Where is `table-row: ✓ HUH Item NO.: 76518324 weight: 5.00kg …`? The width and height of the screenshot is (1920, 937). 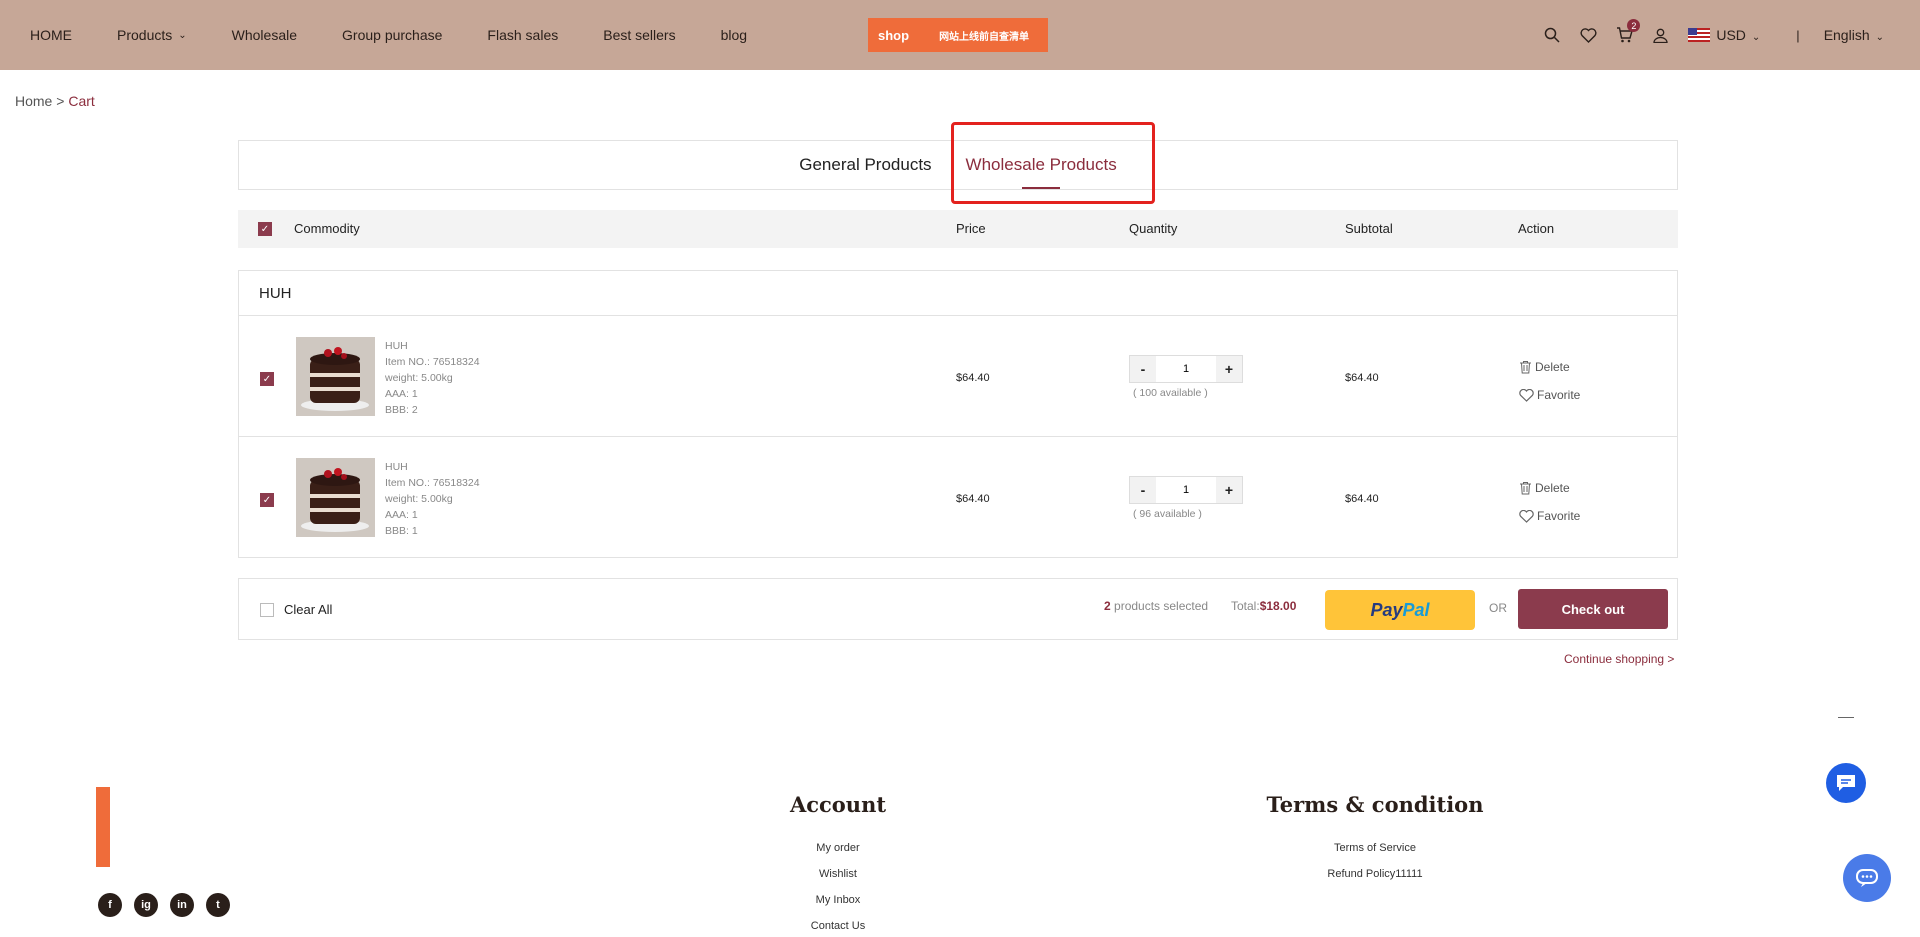
table-row: ✓ HUH Item NO.: 76518324 weight: 5.00kg … is located at coordinates (958, 376).